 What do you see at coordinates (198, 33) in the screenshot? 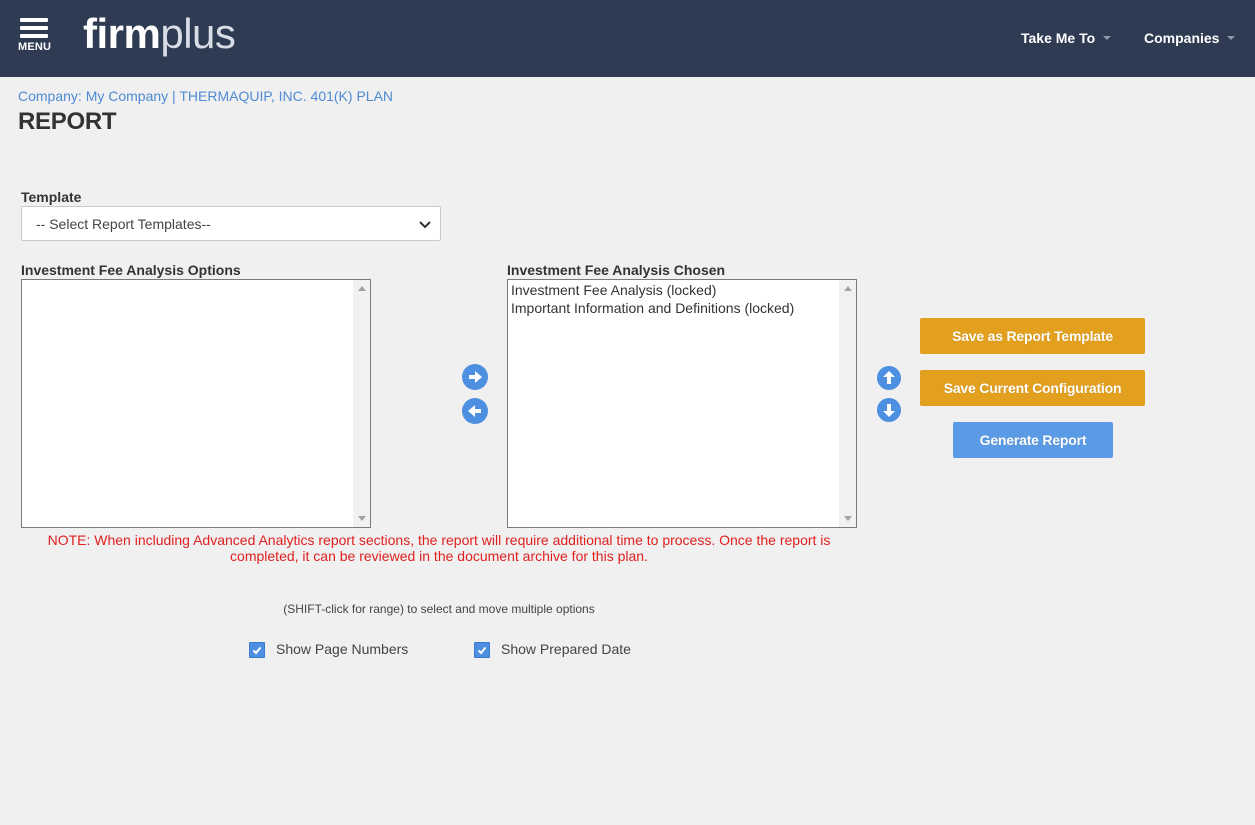
I see `logo-secondary: plus` at bounding box center [198, 33].